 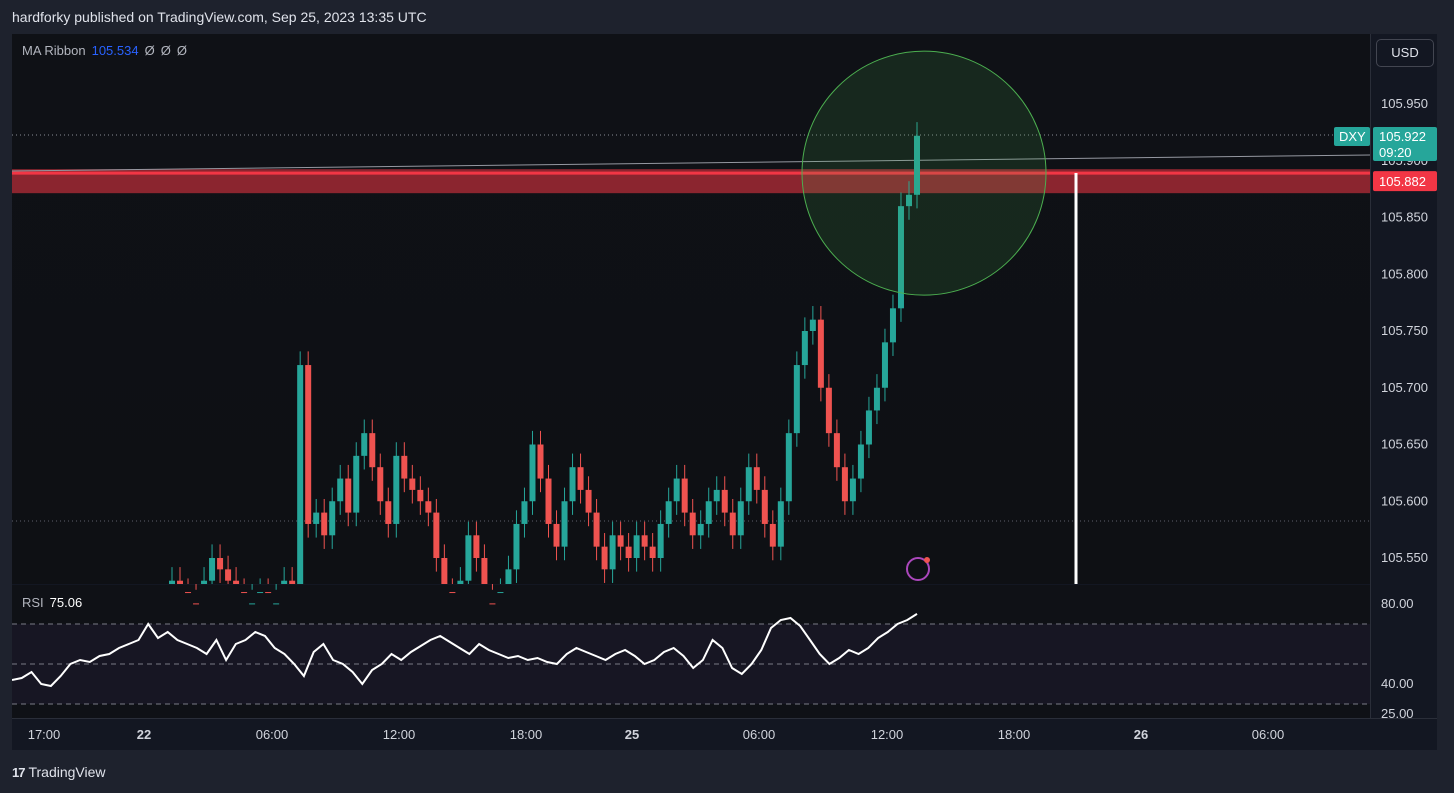 I want to click on trend-line, so click(x=691, y=163).